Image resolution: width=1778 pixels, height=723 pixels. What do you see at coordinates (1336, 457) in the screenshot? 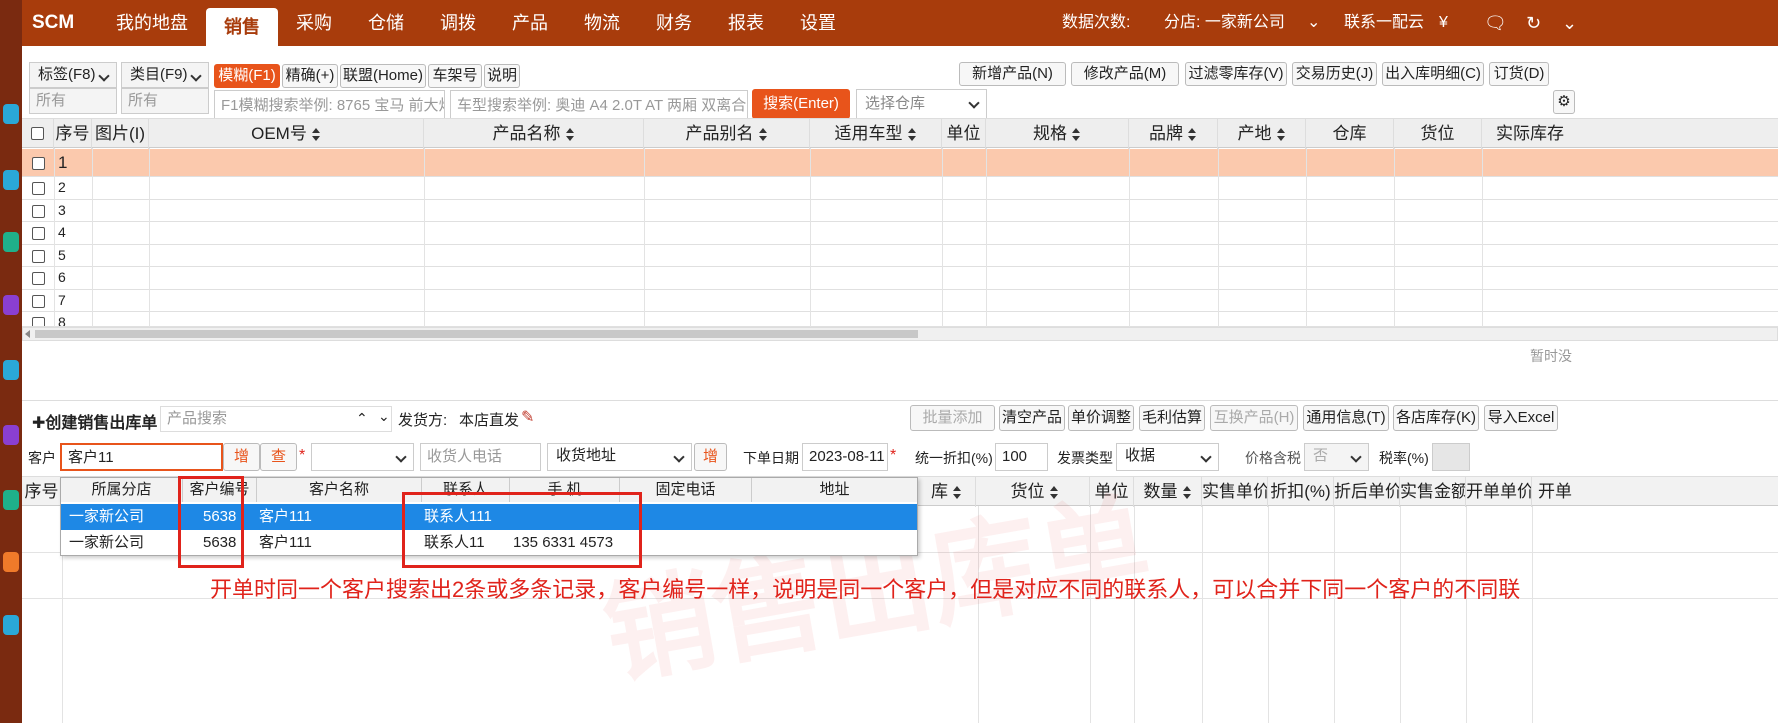
I see `tax-included-select: 否` at bounding box center [1336, 457].